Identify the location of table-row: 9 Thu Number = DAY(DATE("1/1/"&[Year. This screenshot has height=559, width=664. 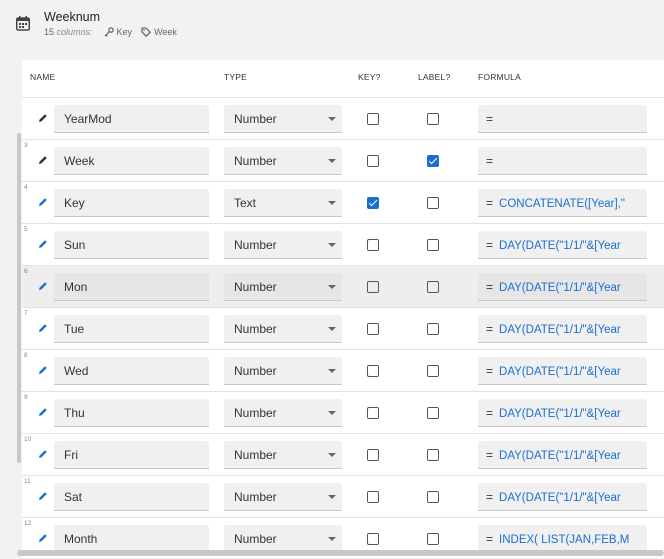
(343, 412).